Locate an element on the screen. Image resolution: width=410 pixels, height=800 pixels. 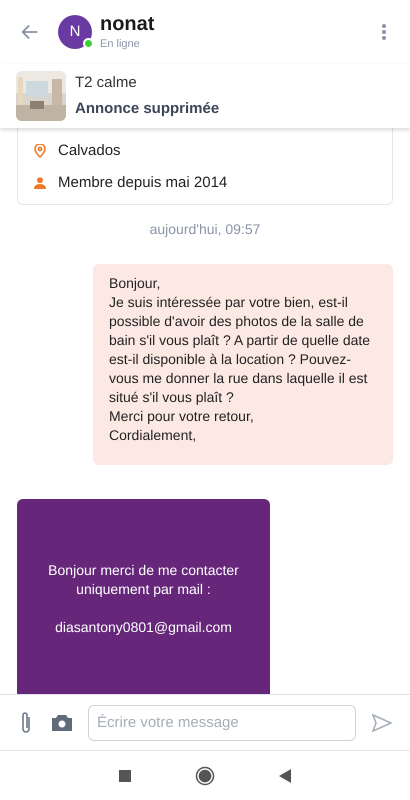
home-button is located at coordinates (205, 776).